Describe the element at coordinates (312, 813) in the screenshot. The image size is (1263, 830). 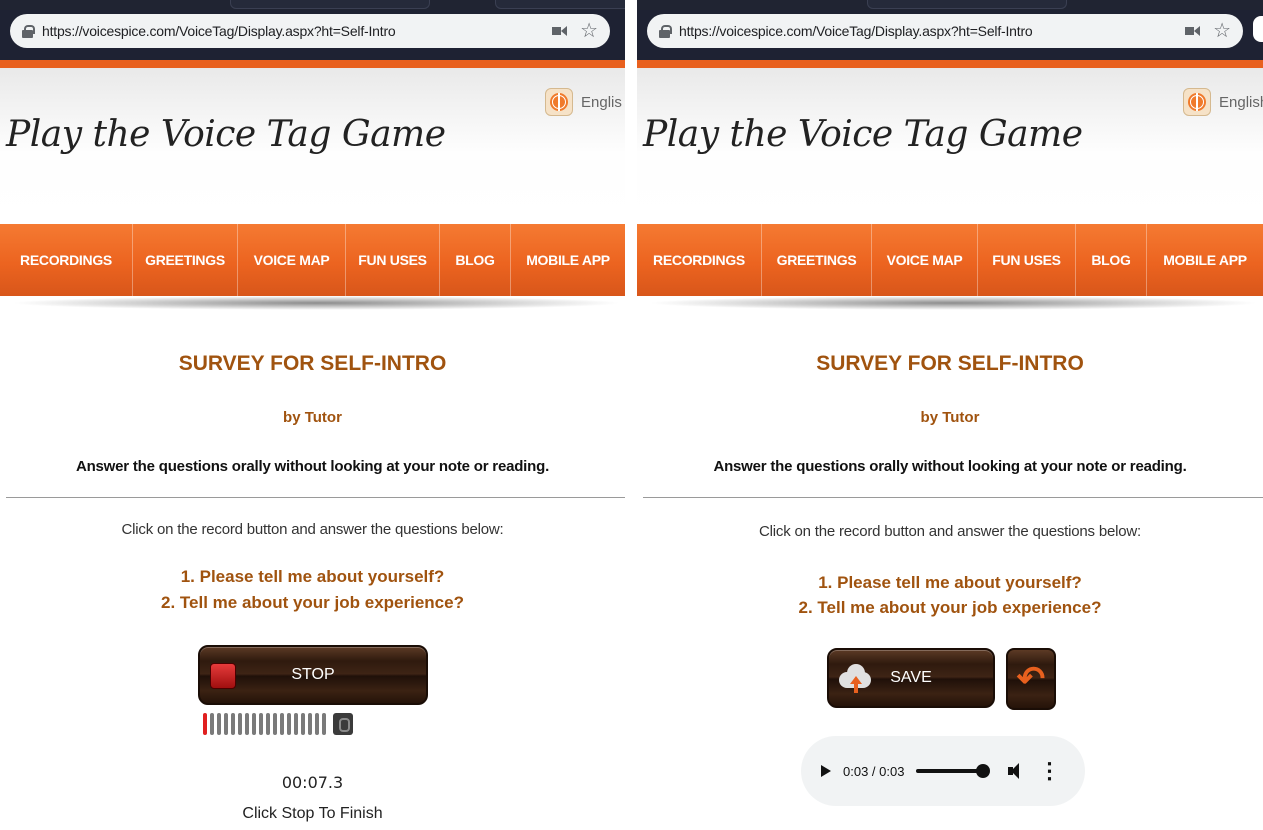
I see `record-status: Click Stop To Finish` at that location.